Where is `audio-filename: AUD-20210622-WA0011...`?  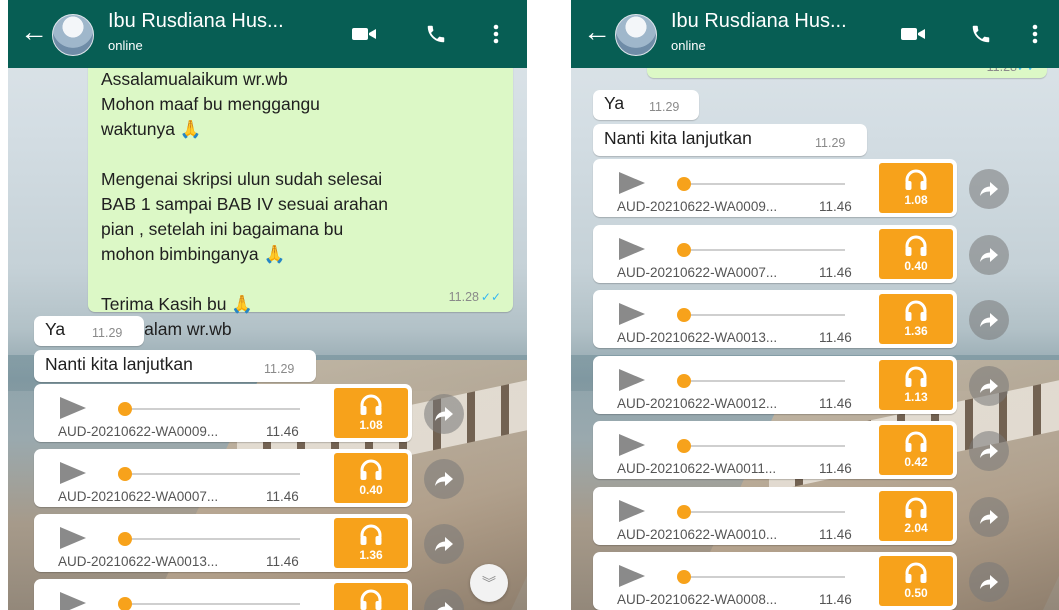
audio-filename: AUD-20210622-WA0011... is located at coordinates (697, 468).